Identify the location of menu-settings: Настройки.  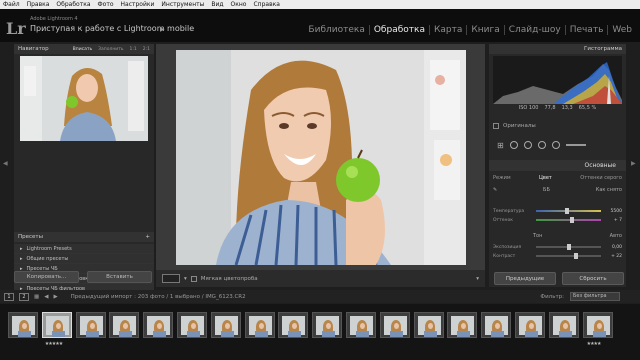
(138, 4).